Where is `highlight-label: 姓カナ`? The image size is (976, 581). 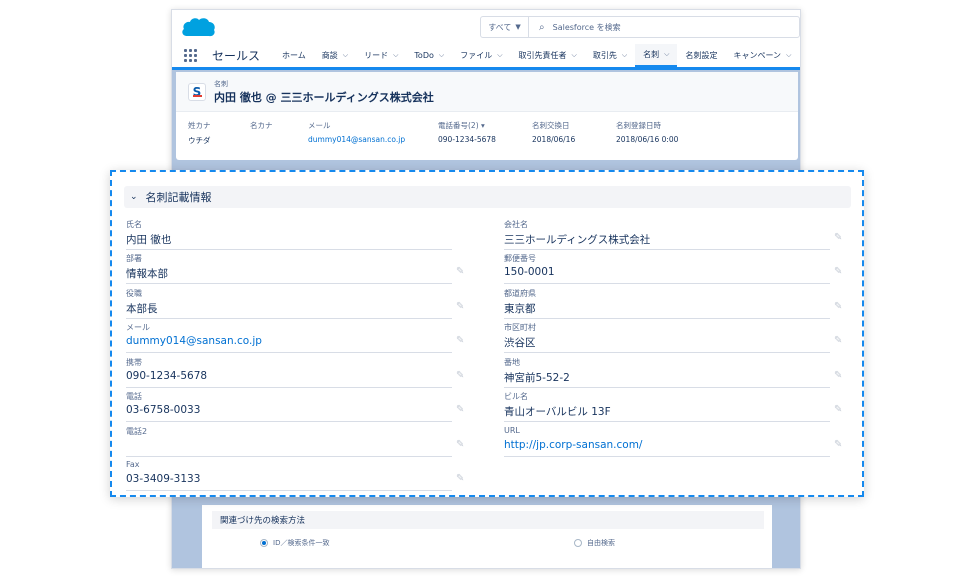
highlight-label: 姓カナ is located at coordinates (199, 125).